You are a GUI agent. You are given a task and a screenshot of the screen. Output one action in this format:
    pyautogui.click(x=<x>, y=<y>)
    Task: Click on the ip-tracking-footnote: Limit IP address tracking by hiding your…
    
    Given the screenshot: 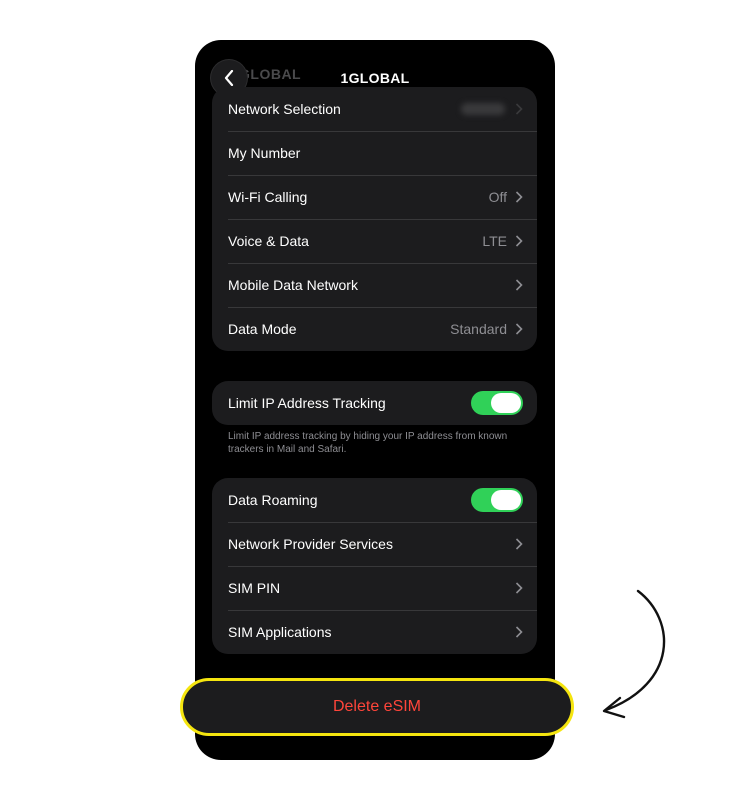 What is the action you would take?
    pyautogui.click(x=368, y=443)
    